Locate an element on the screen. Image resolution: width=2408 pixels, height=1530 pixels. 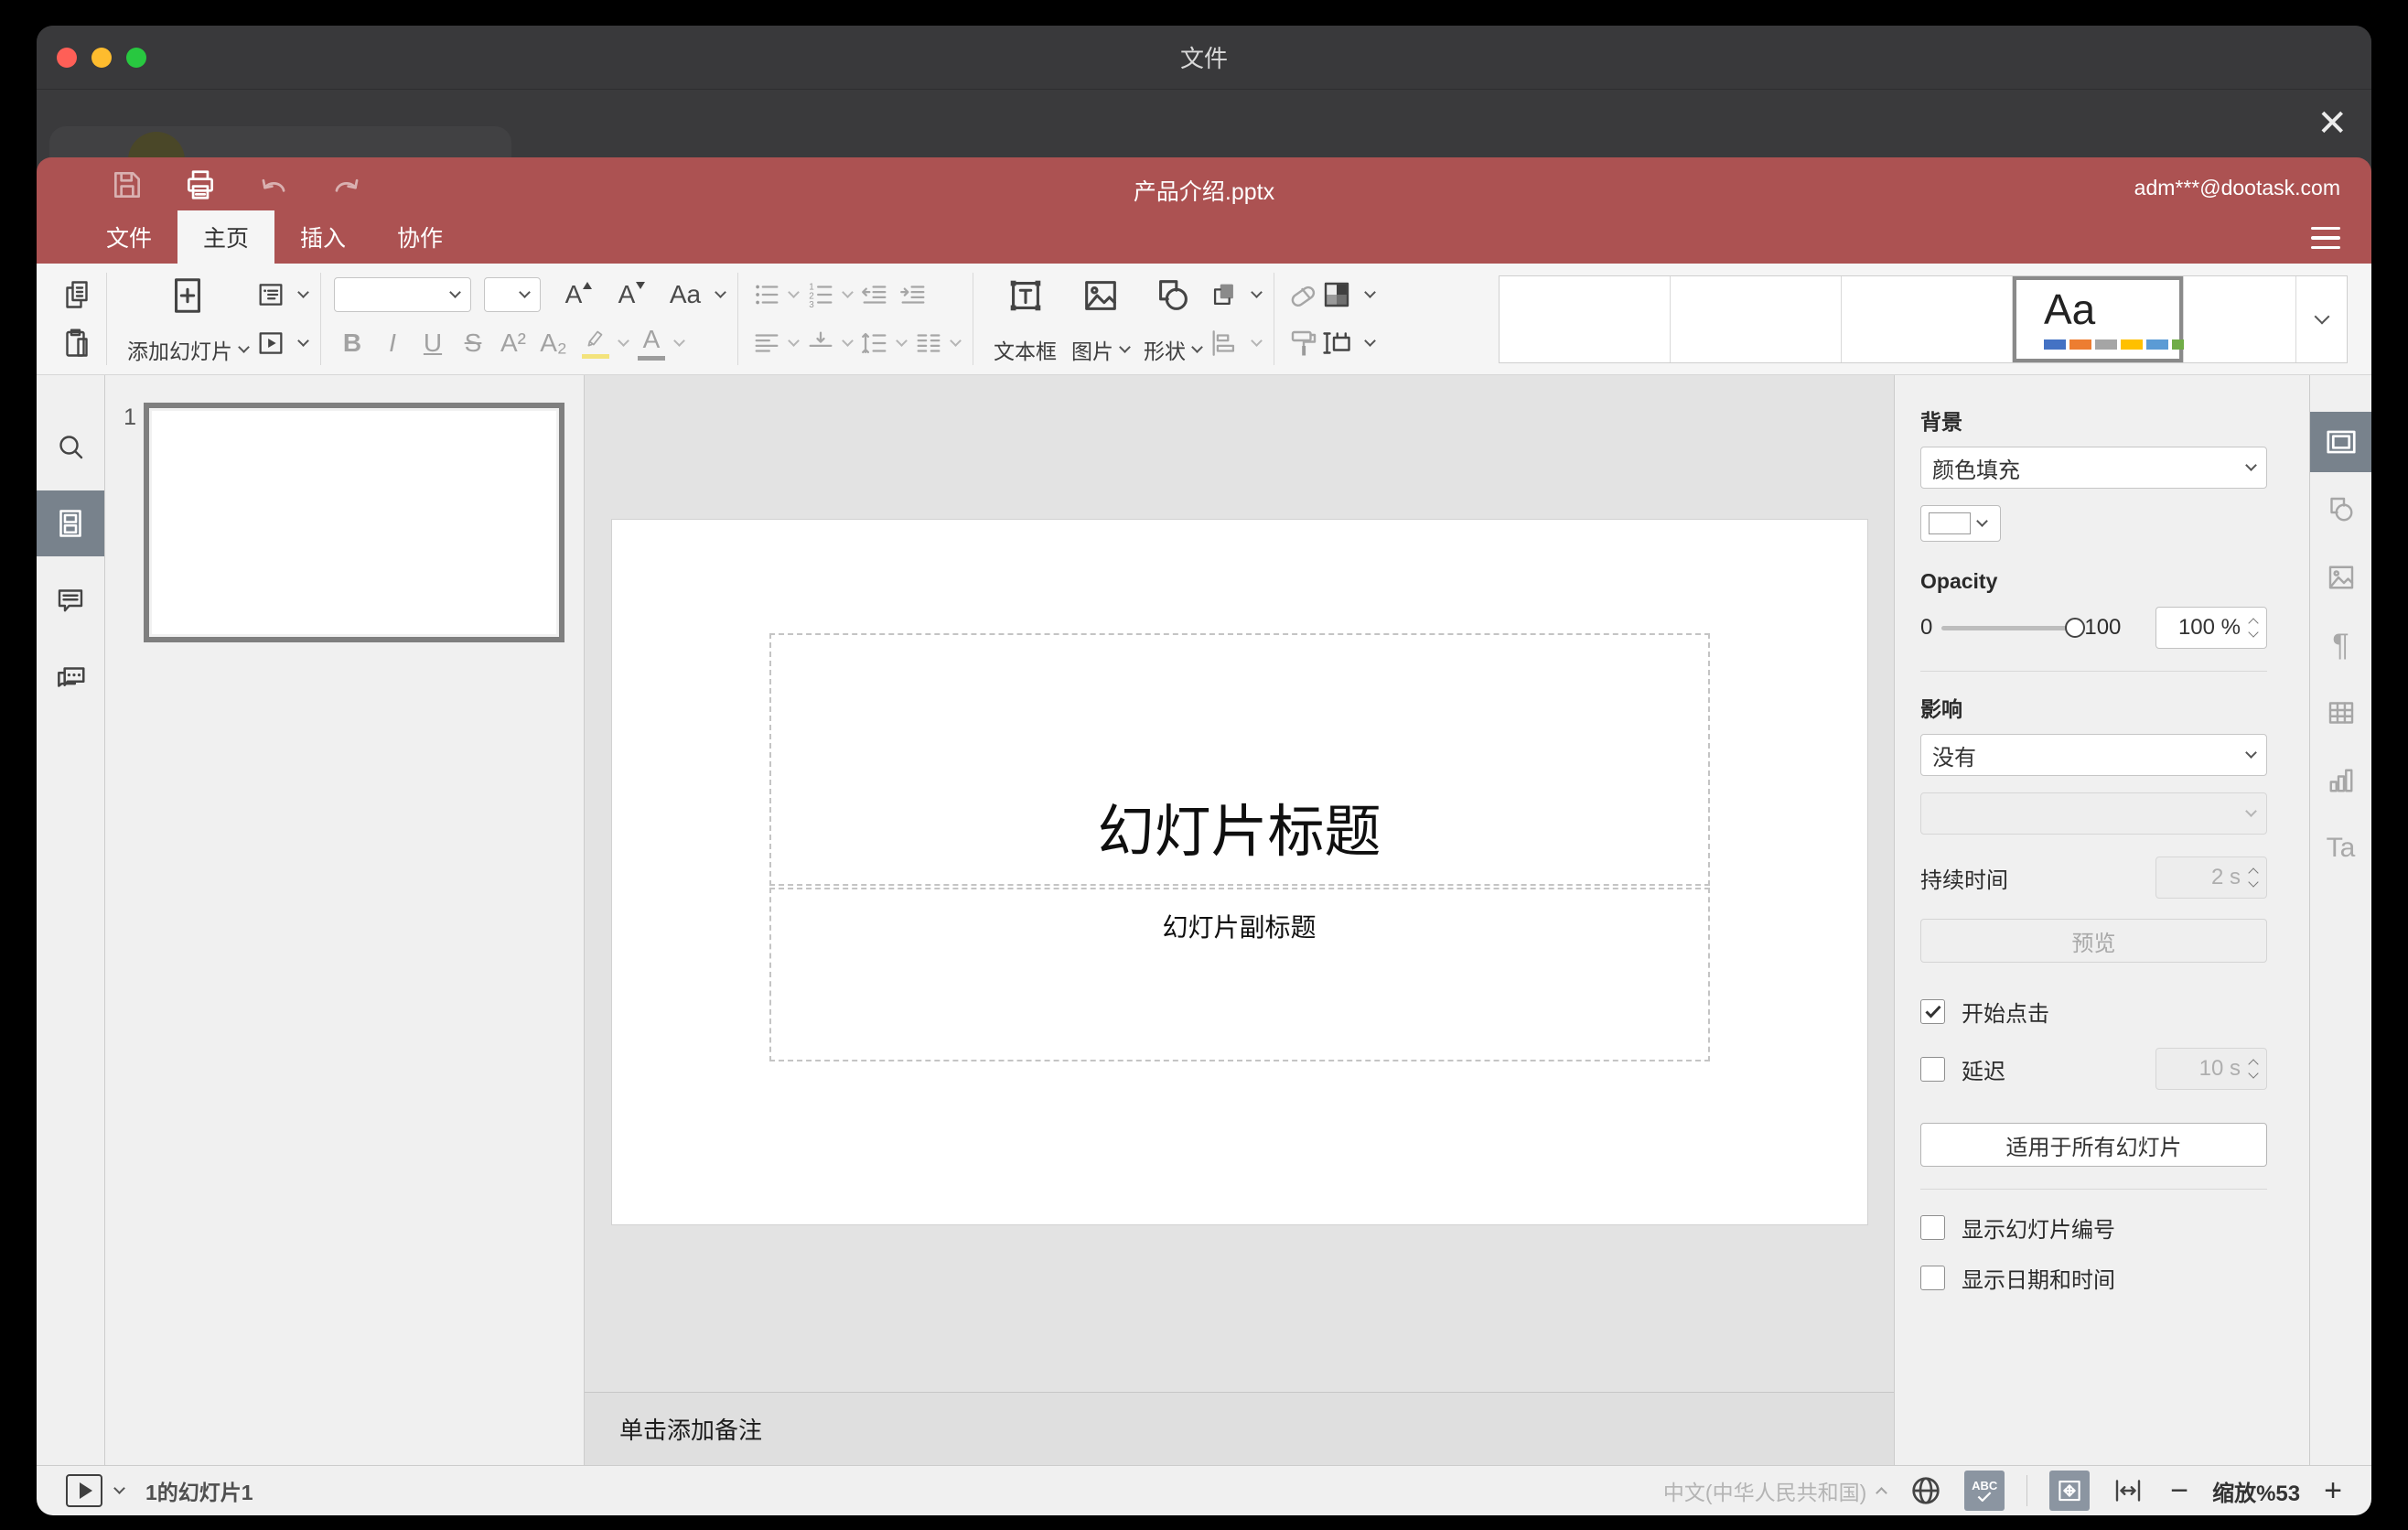
delay-checkbox is located at coordinates (1932, 1069).